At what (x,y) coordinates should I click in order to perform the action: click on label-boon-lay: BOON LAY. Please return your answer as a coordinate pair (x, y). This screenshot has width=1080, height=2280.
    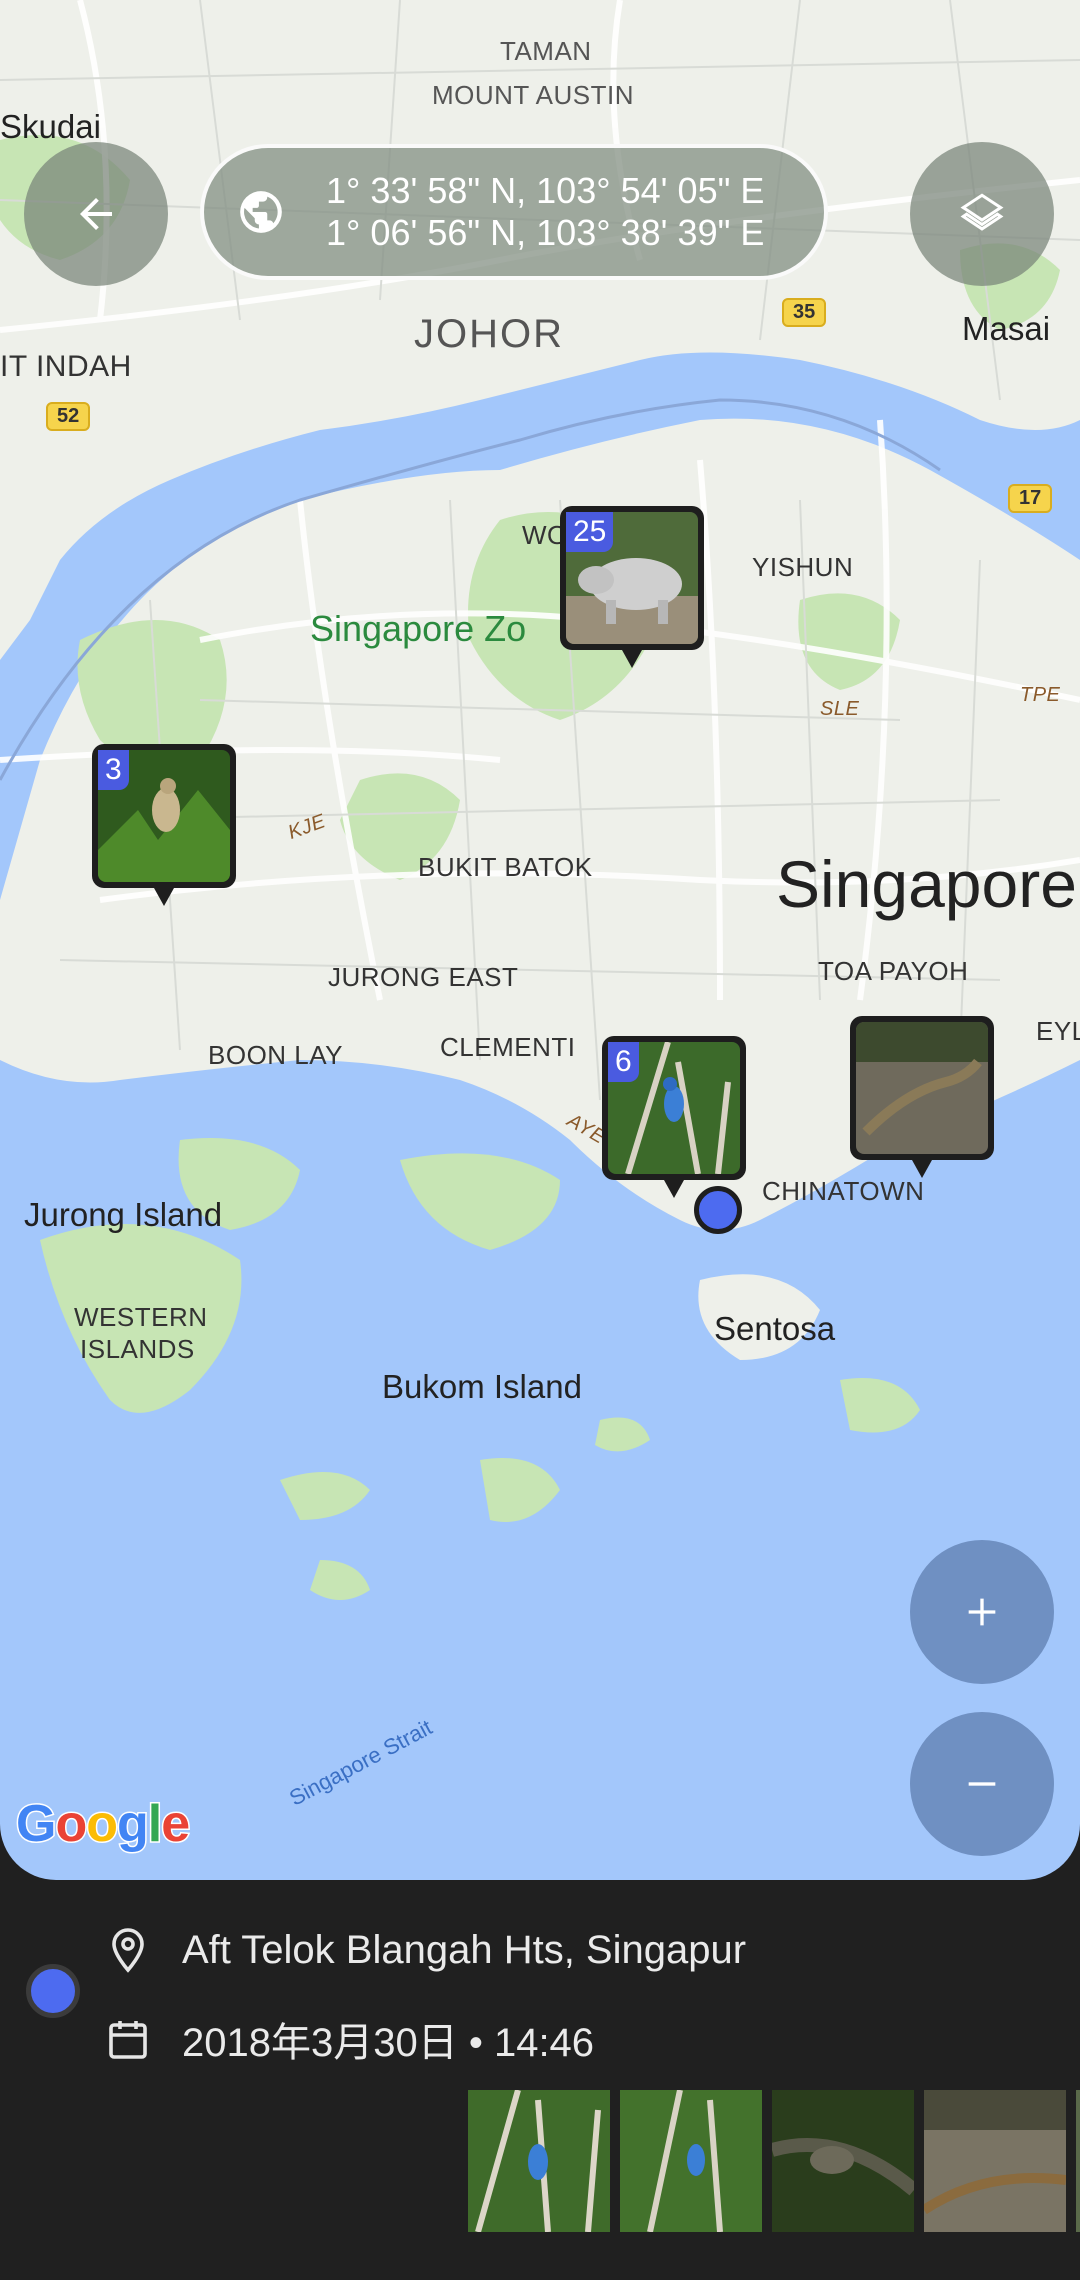
    Looking at the image, I should click on (276, 1055).